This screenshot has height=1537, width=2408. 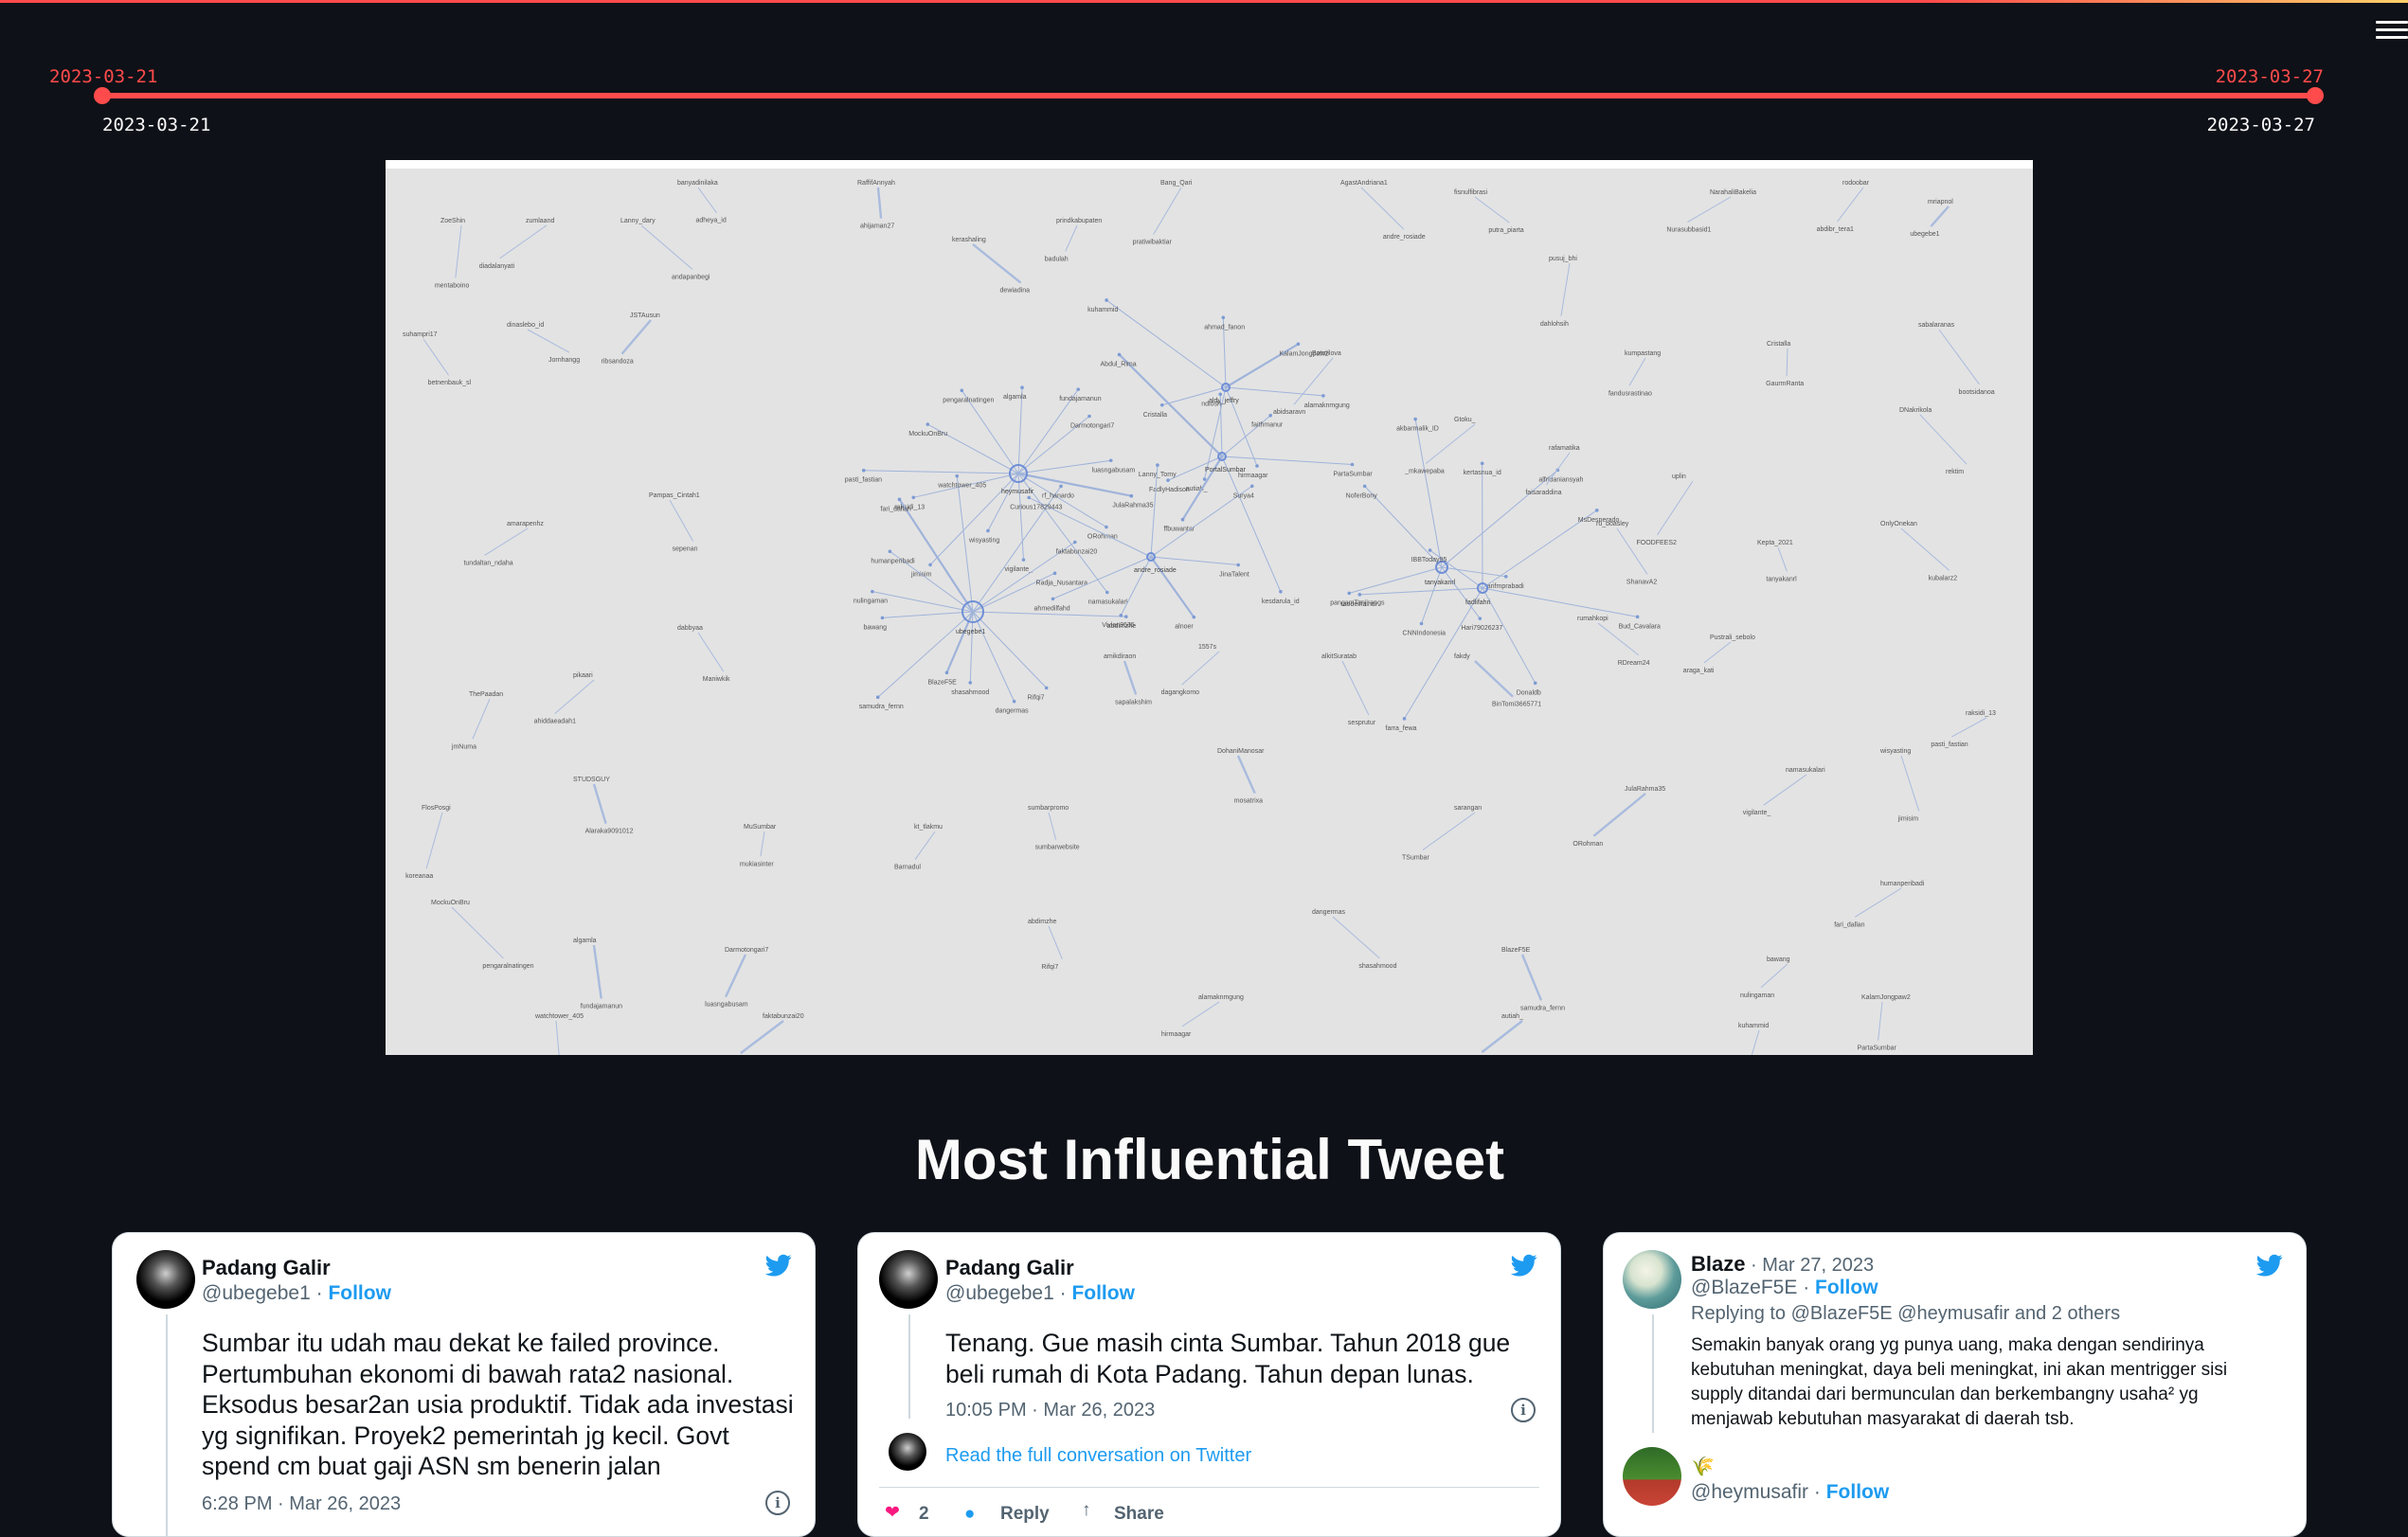 What do you see at coordinates (1062, 583) in the screenshot?
I see `graph-node-label: Radja_Nusantara` at bounding box center [1062, 583].